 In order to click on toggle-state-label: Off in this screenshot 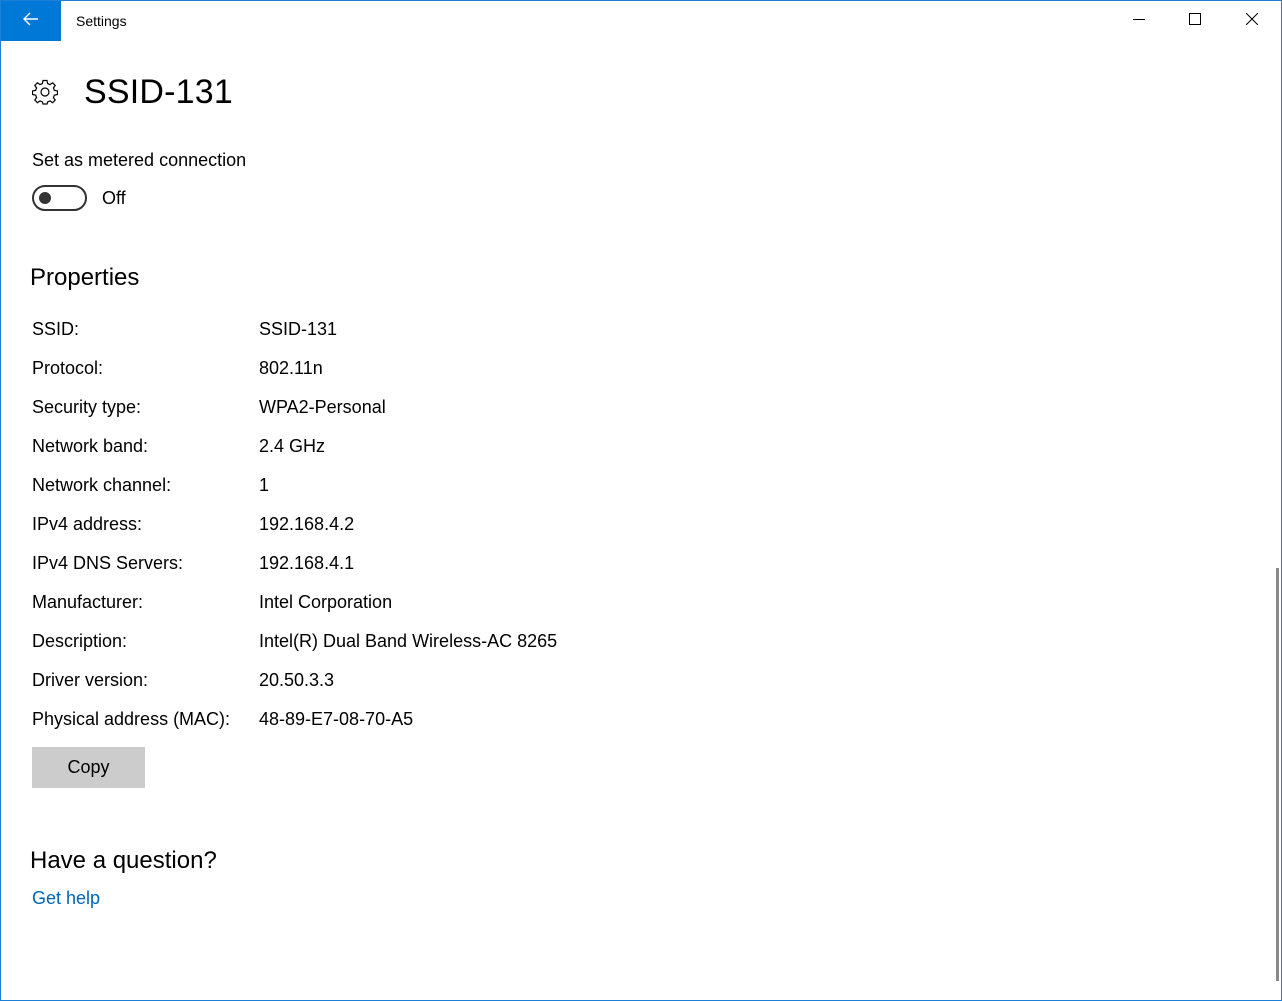, I will do `click(114, 198)`.